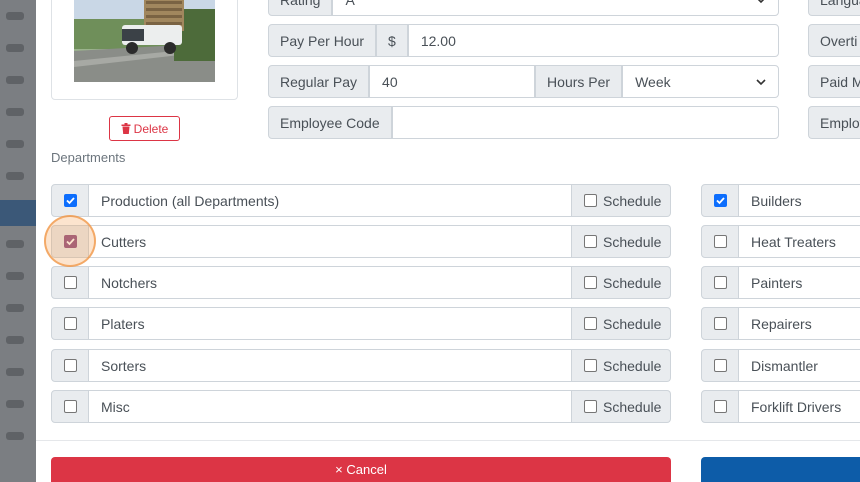 The width and height of the screenshot is (860, 482). I want to click on department-row-painters: Painters, so click(780, 282).